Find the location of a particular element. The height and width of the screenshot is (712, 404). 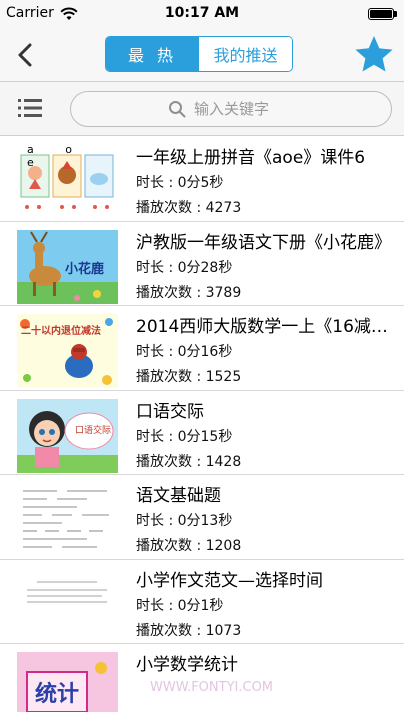

thumbnail: 口语交际 is located at coordinates (67, 435).